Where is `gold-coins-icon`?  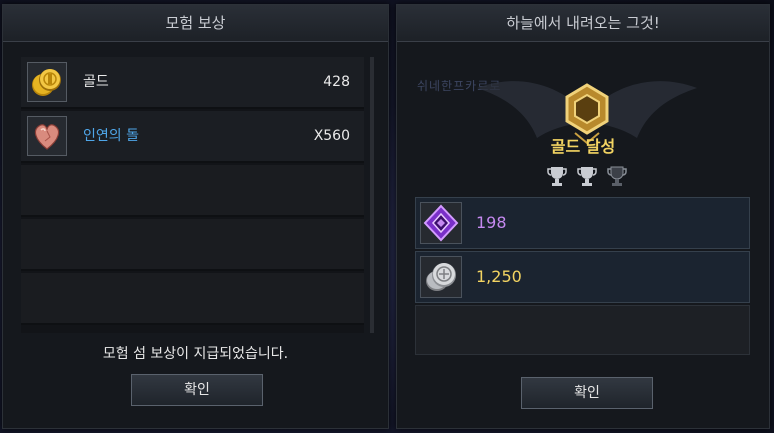 gold-coins-icon is located at coordinates (47, 82).